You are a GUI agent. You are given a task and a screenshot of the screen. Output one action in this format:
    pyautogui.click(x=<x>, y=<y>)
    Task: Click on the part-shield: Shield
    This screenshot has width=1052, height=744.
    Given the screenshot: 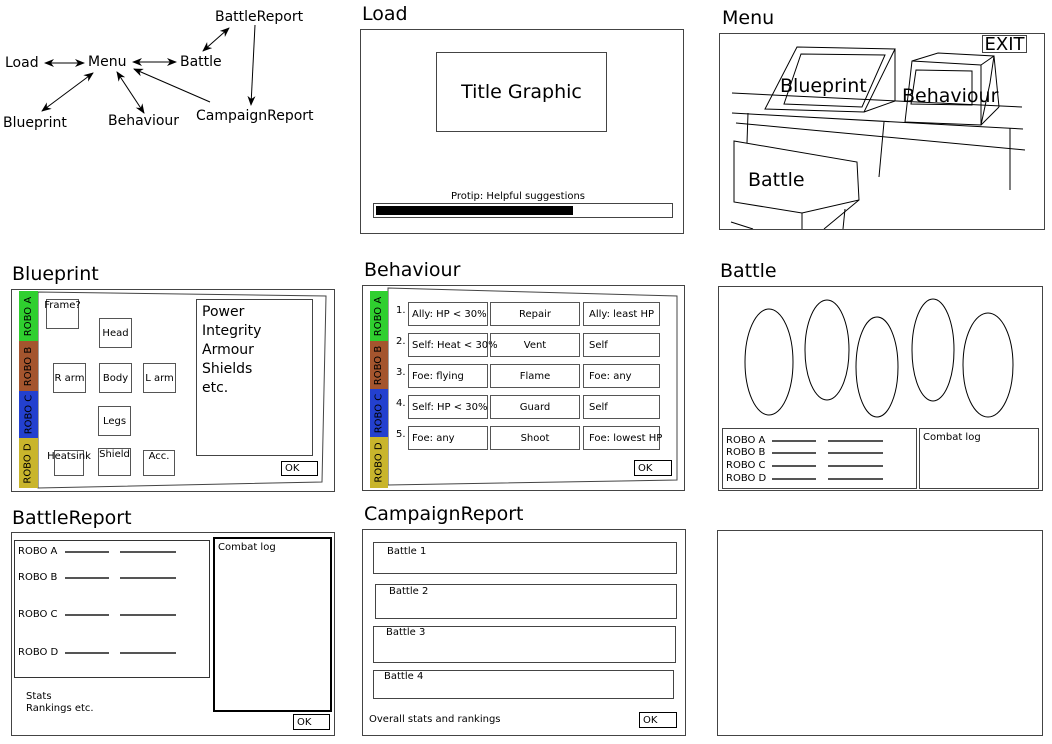 What is the action you would take?
    pyautogui.click(x=114, y=462)
    